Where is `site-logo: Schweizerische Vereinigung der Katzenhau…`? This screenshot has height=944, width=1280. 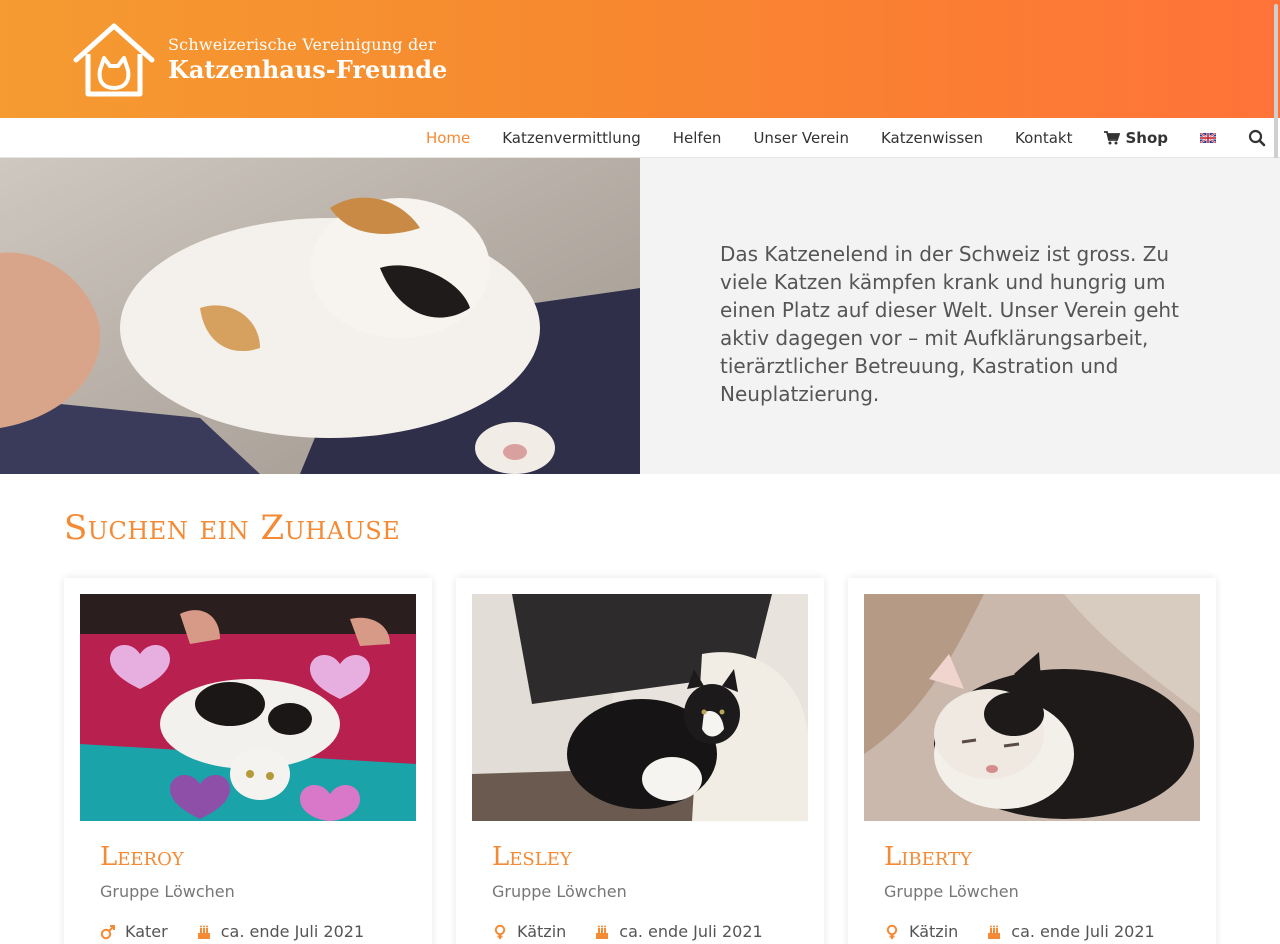 site-logo: Schweizerische Vereinigung der Katzenhau… is located at coordinates (260, 60).